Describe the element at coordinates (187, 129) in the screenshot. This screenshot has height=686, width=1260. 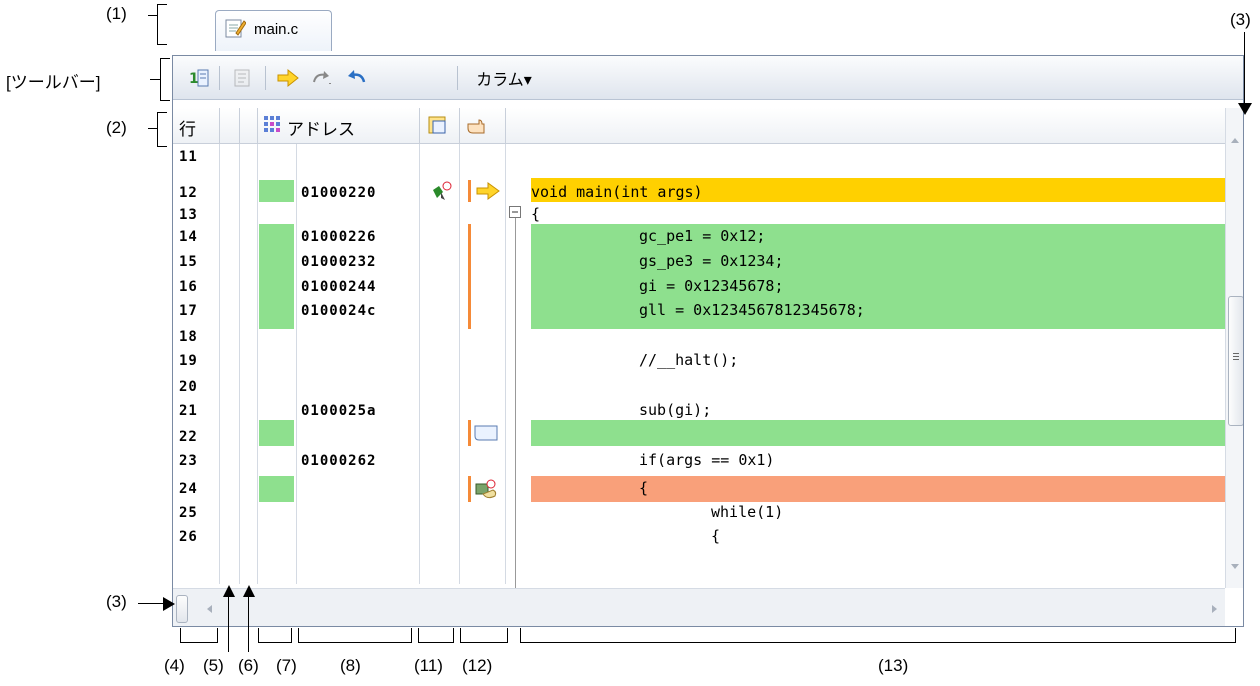
I see `header-line-label: 行` at that location.